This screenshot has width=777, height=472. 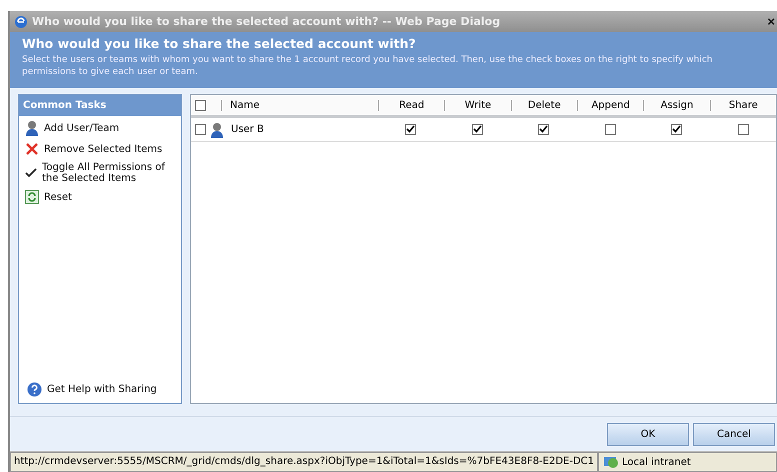 I want to click on row-checkbox, so click(x=200, y=129).